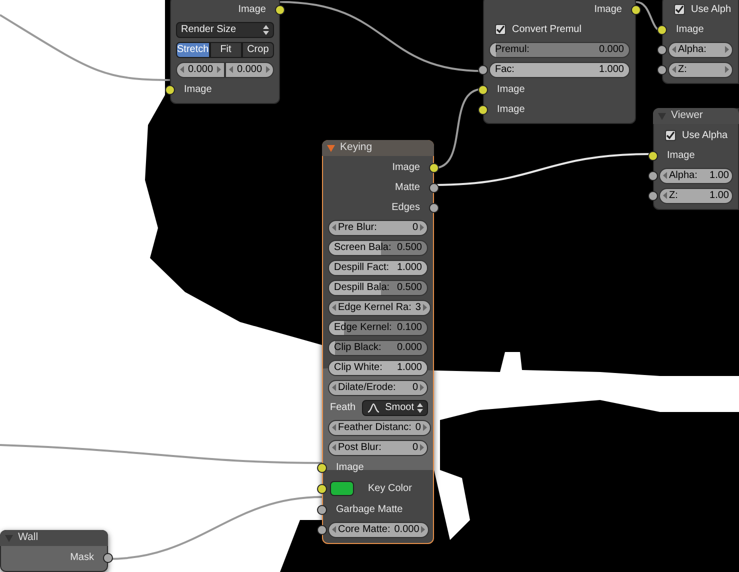 The width and height of the screenshot is (739, 572). What do you see at coordinates (193, 50) in the screenshot?
I see `mode-toggle: Stretch` at bounding box center [193, 50].